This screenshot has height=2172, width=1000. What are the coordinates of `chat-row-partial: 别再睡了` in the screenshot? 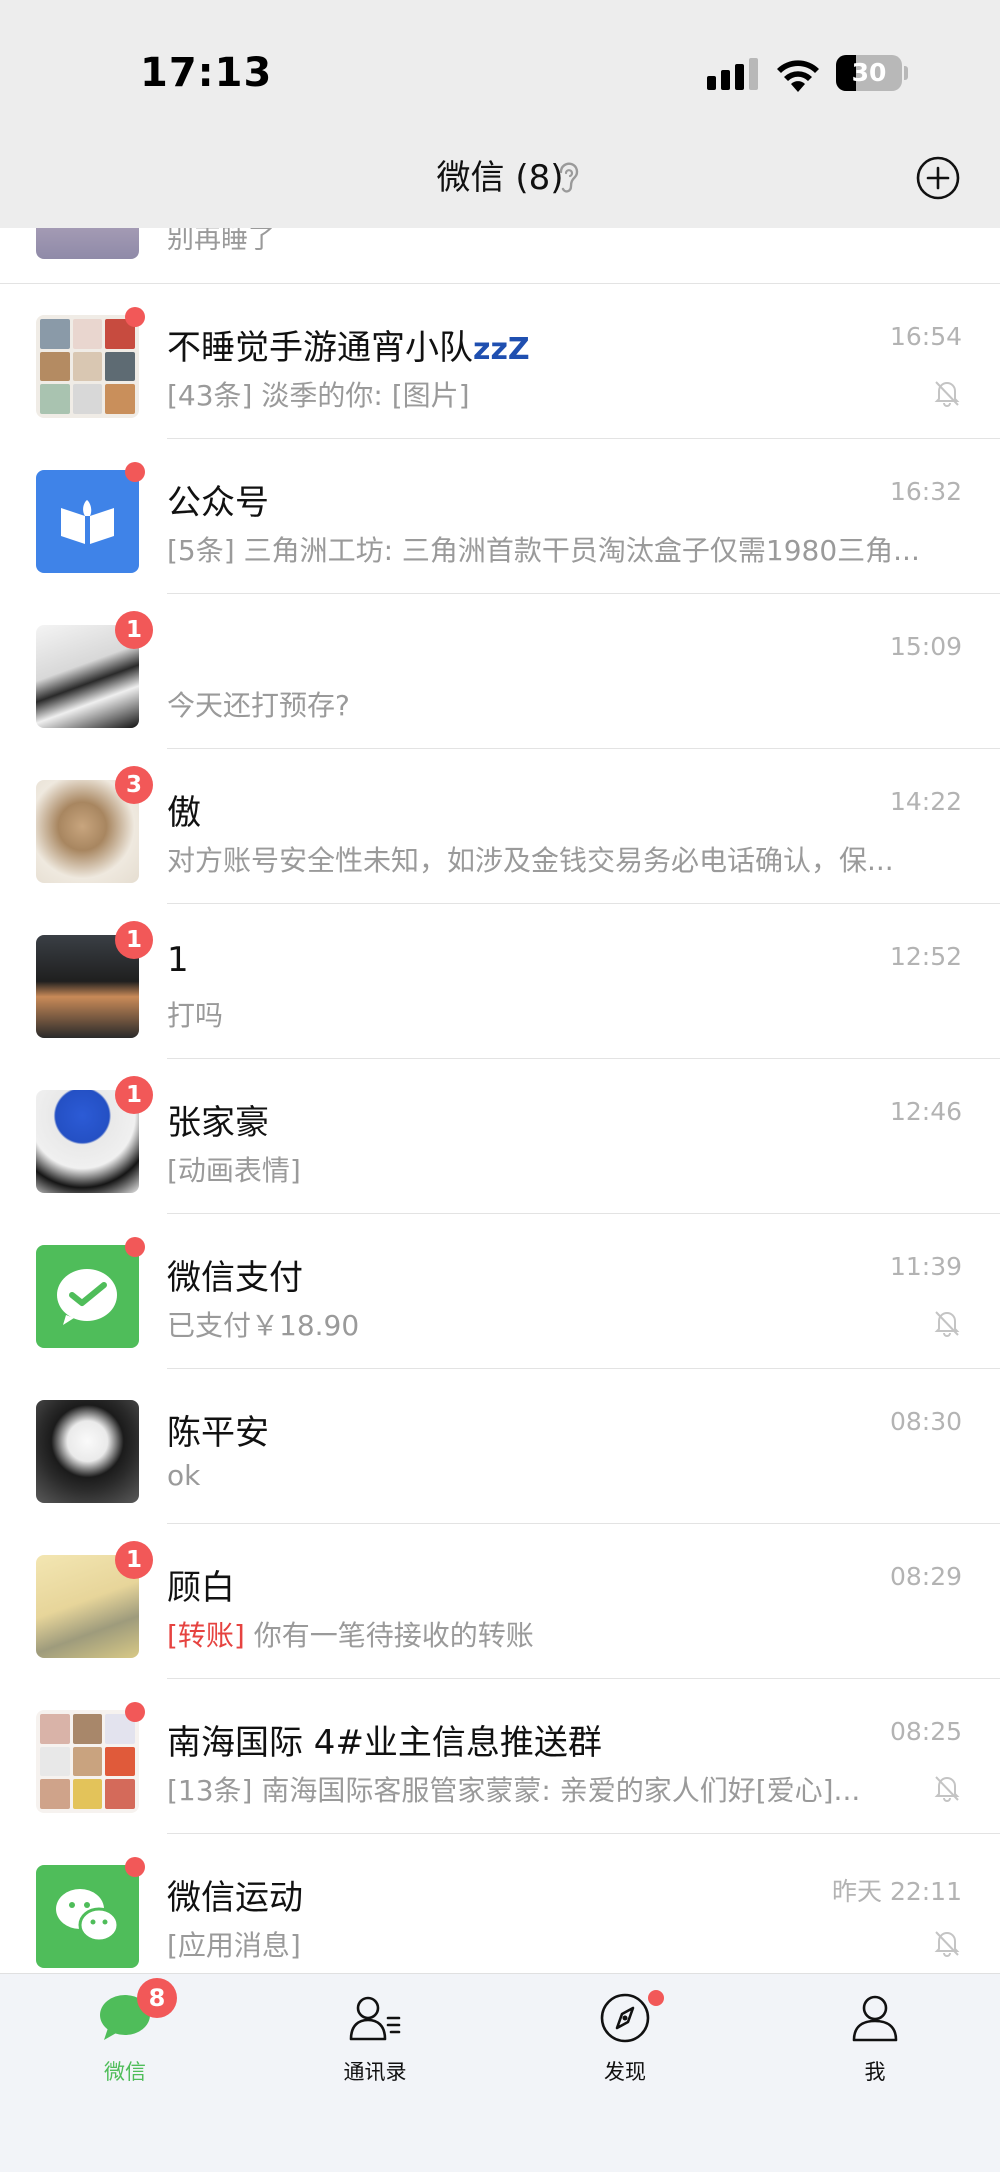 It's located at (500, 255).